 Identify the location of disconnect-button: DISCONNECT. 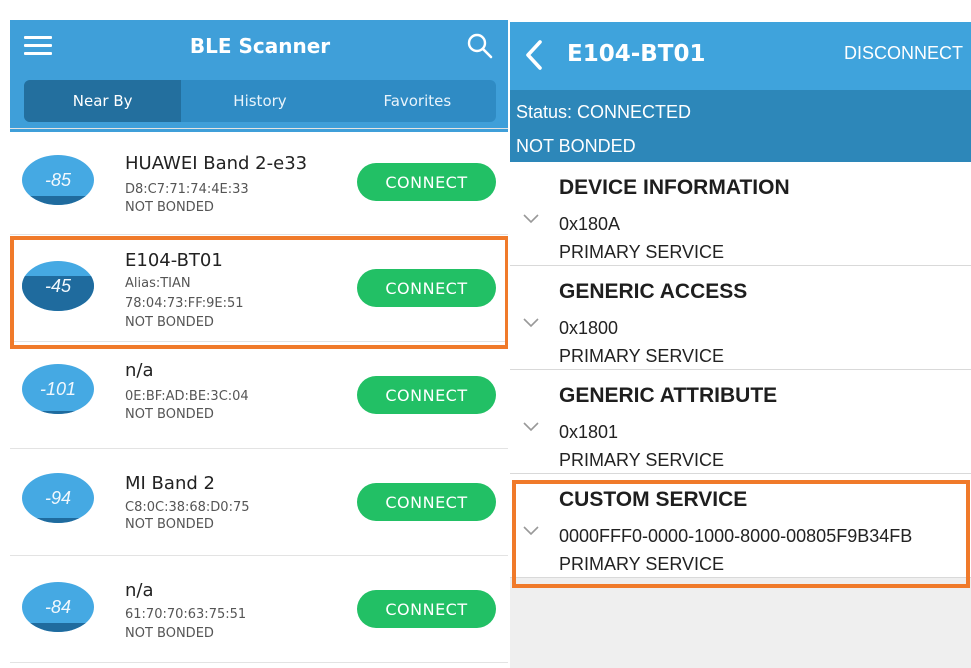
(903, 53).